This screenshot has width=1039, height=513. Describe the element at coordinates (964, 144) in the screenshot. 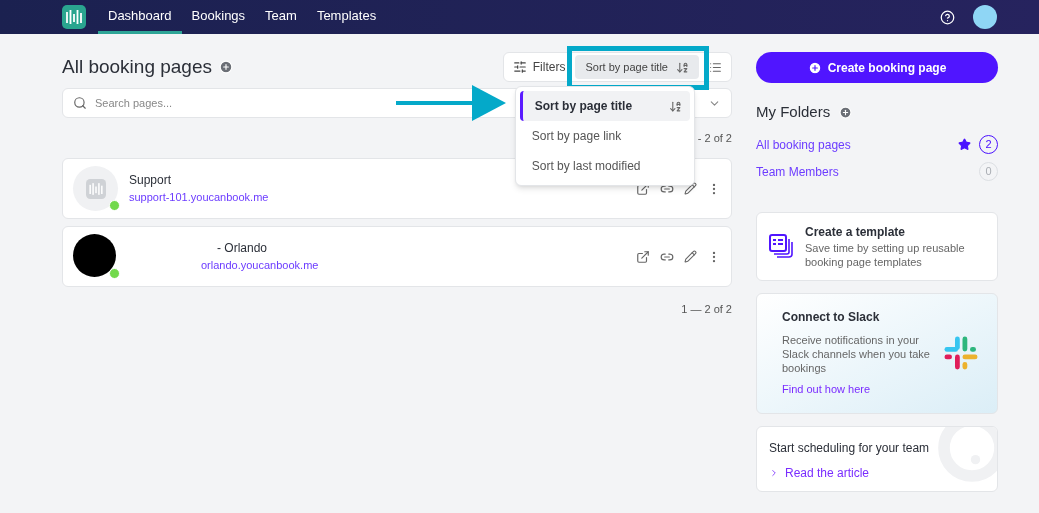

I see `star-icon` at that location.